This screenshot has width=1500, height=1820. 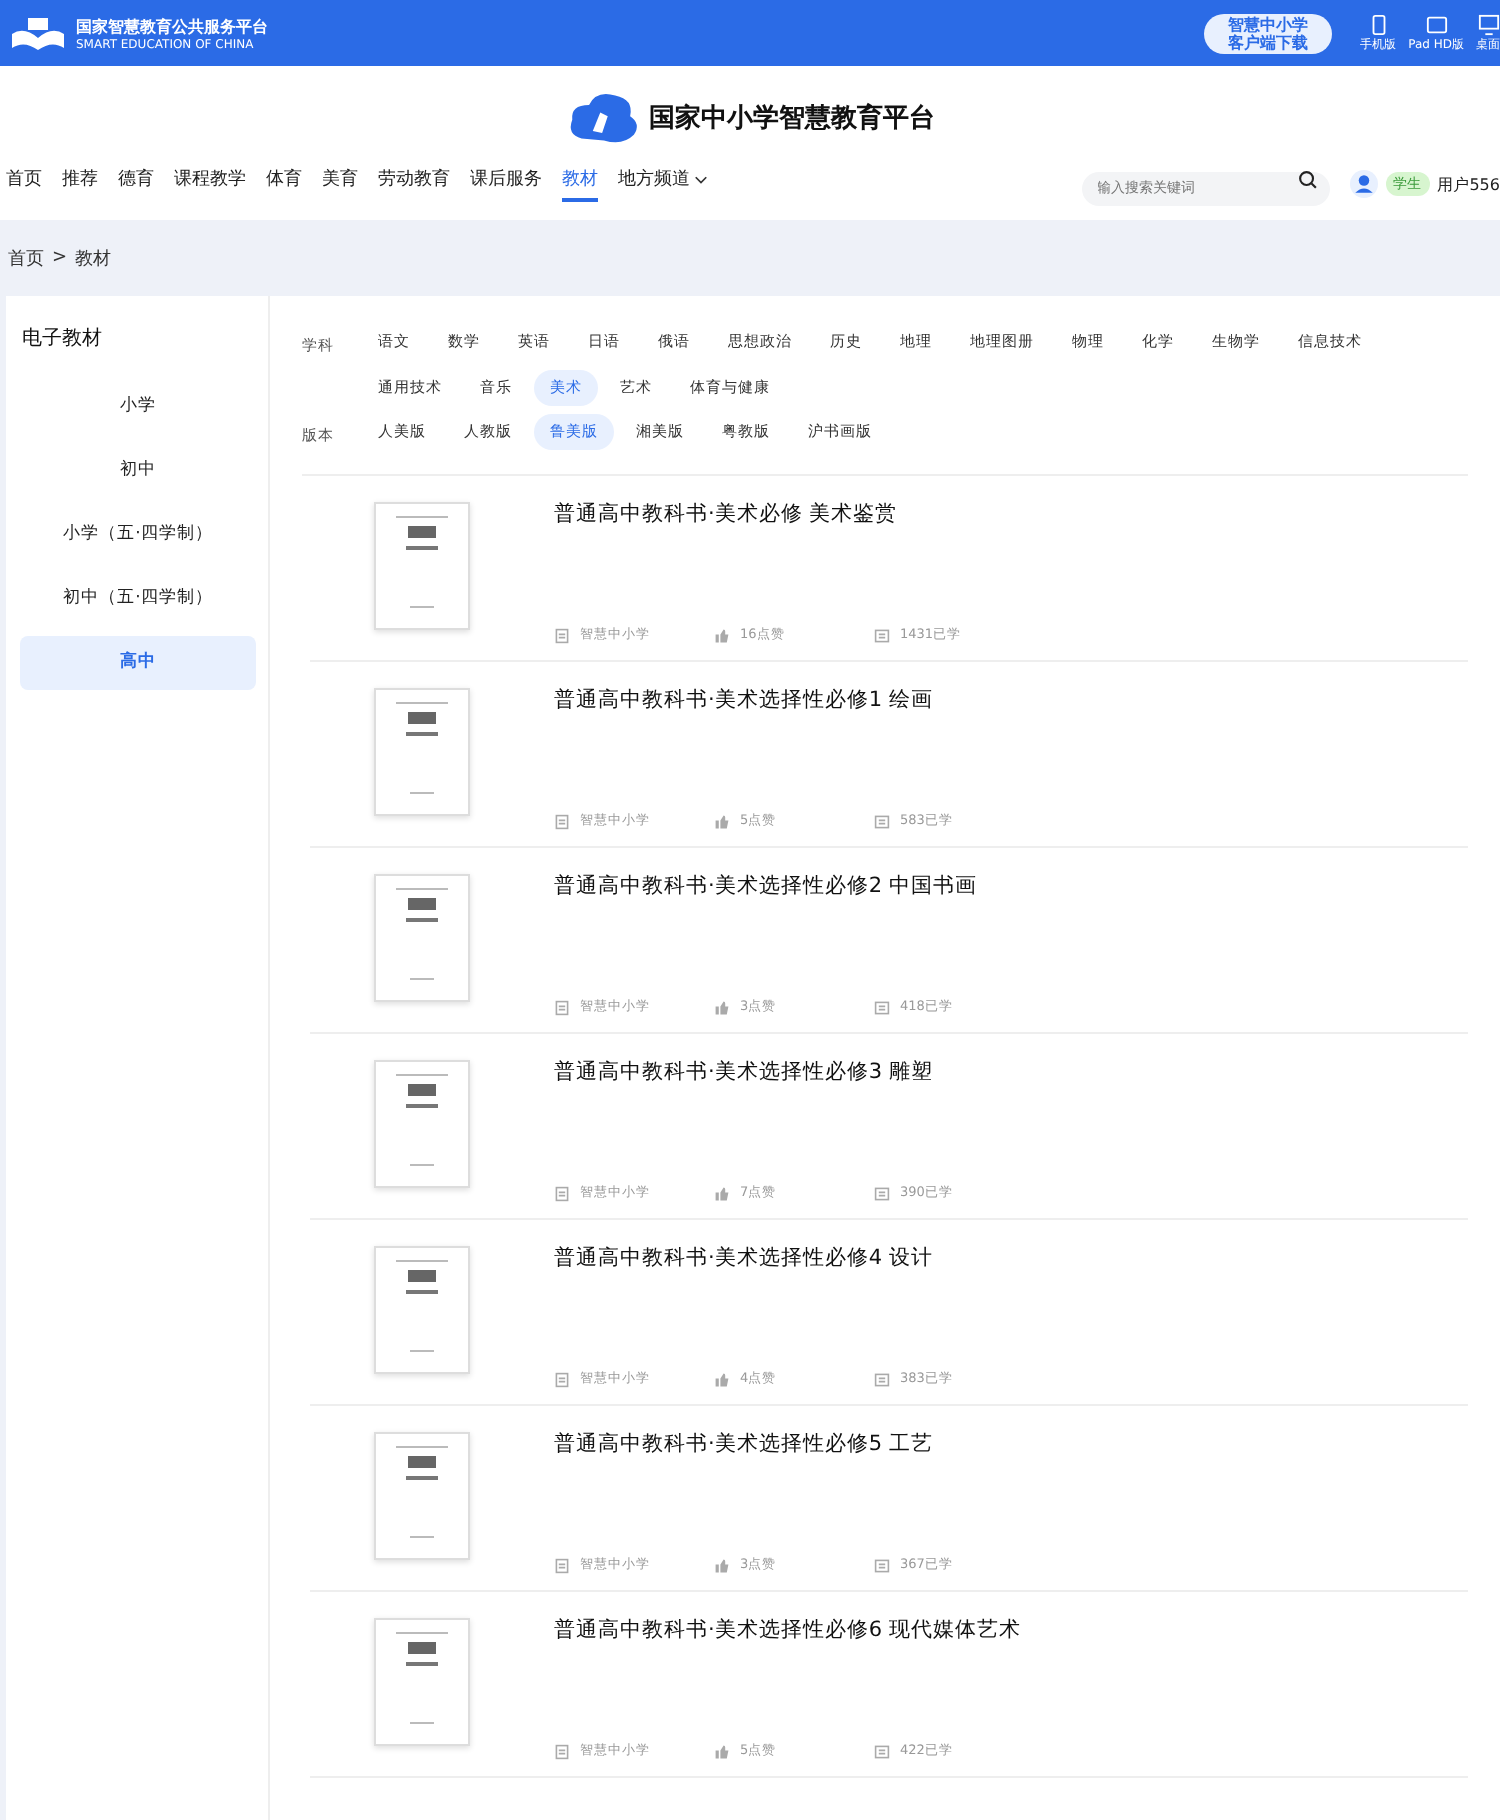 What do you see at coordinates (210, 184) in the screenshot?
I see `nav-tab: 课程教学` at bounding box center [210, 184].